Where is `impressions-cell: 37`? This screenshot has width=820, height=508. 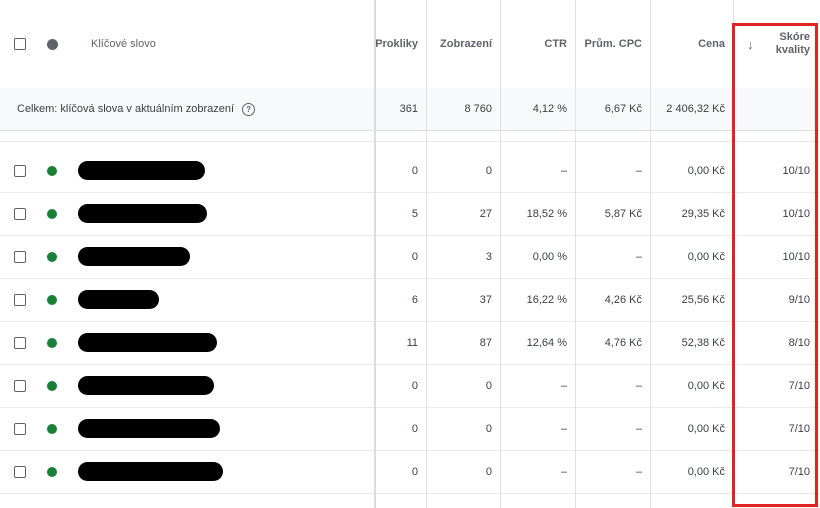 impressions-cell: 37 is located at coordinates (485, 299).